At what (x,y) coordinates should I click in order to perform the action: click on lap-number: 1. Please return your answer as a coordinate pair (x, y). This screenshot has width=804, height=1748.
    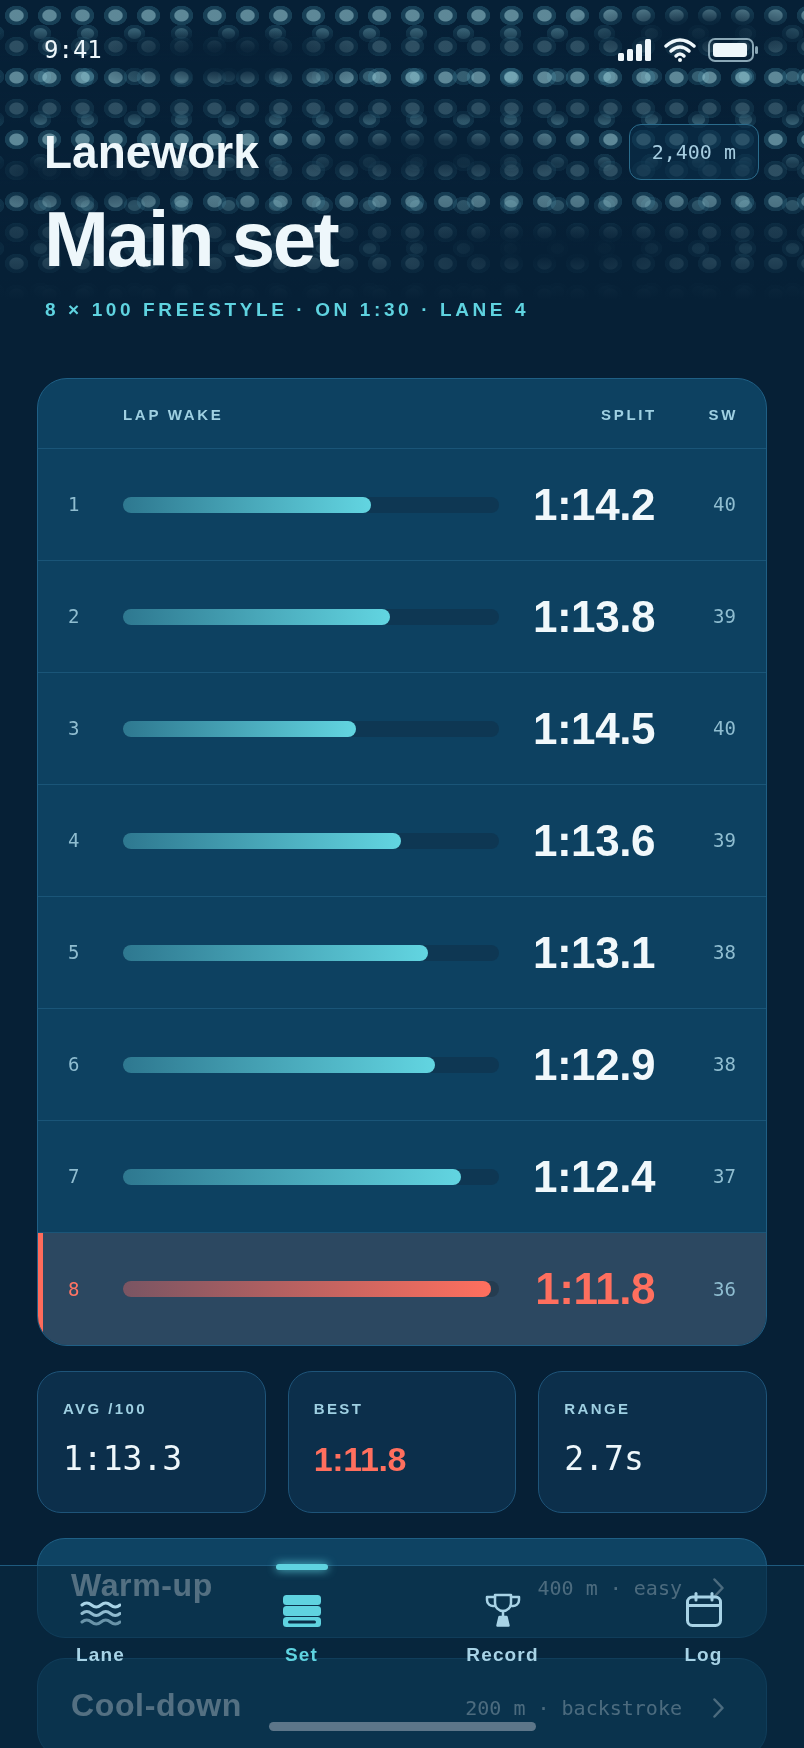
    Looking at the image, I should click on (74, 505).